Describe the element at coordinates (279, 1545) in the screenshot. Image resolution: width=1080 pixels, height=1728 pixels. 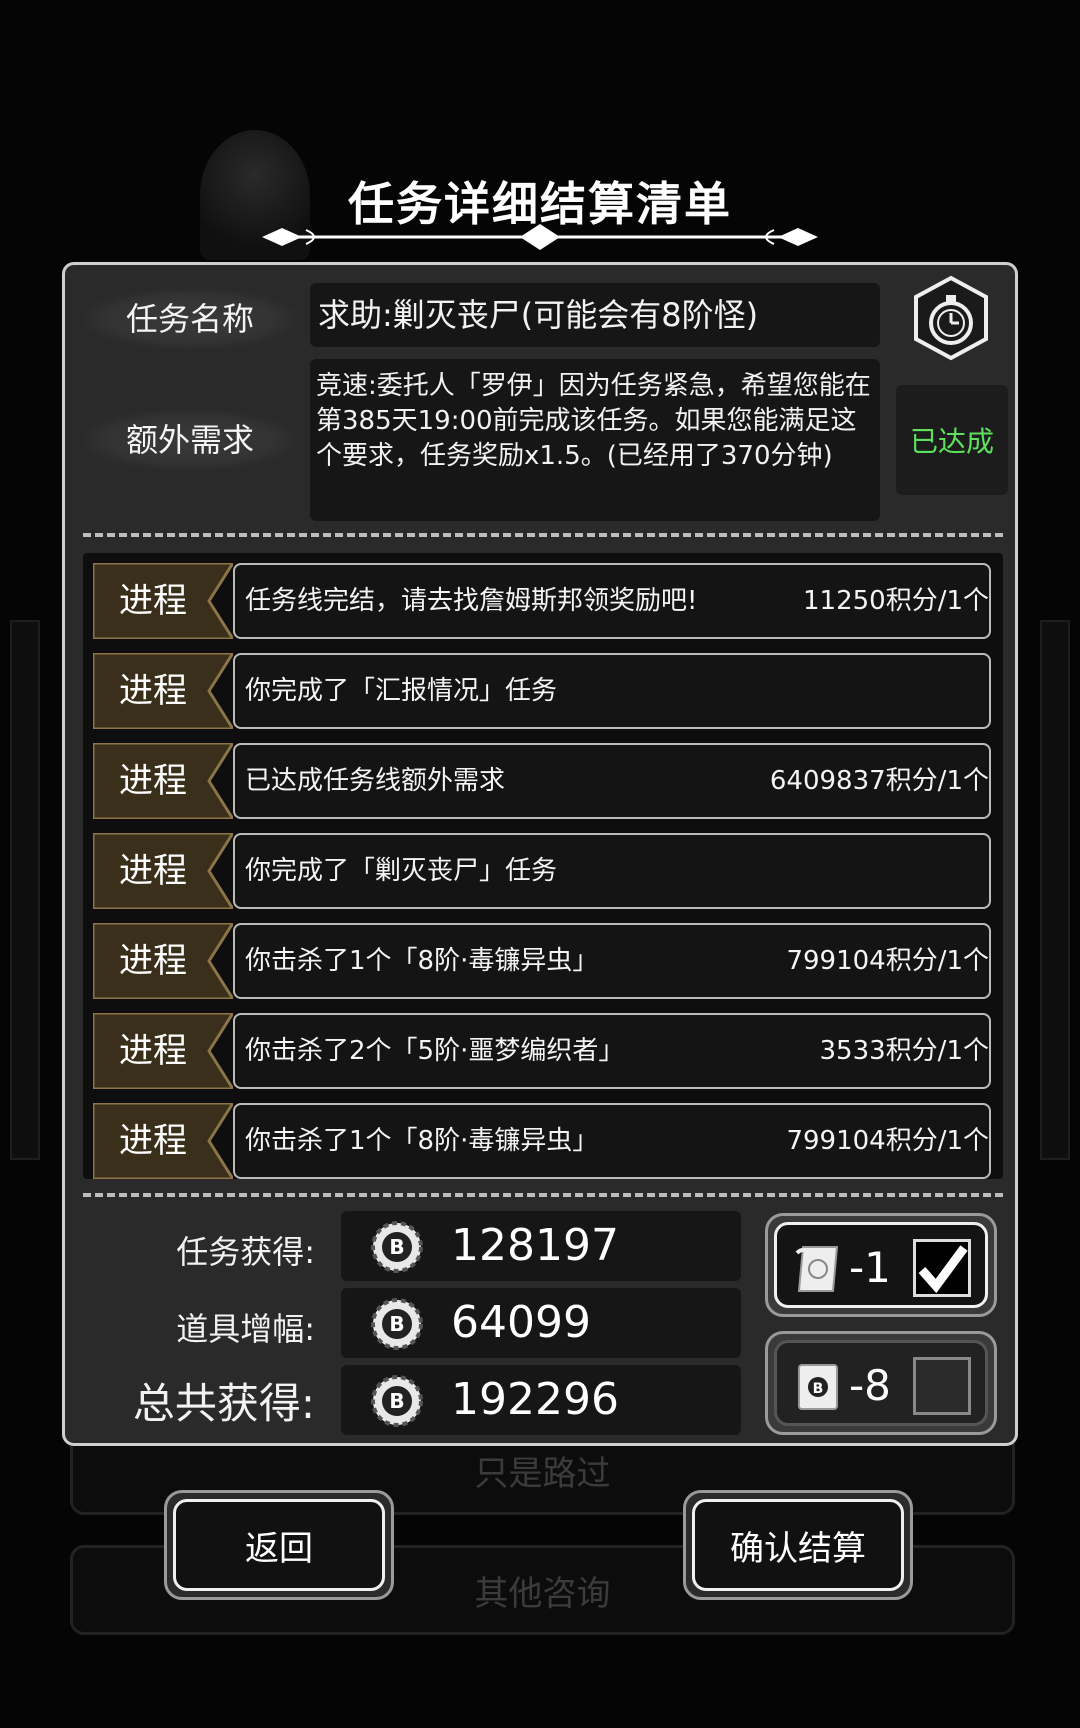
I see `back-button: 返回` at that location.